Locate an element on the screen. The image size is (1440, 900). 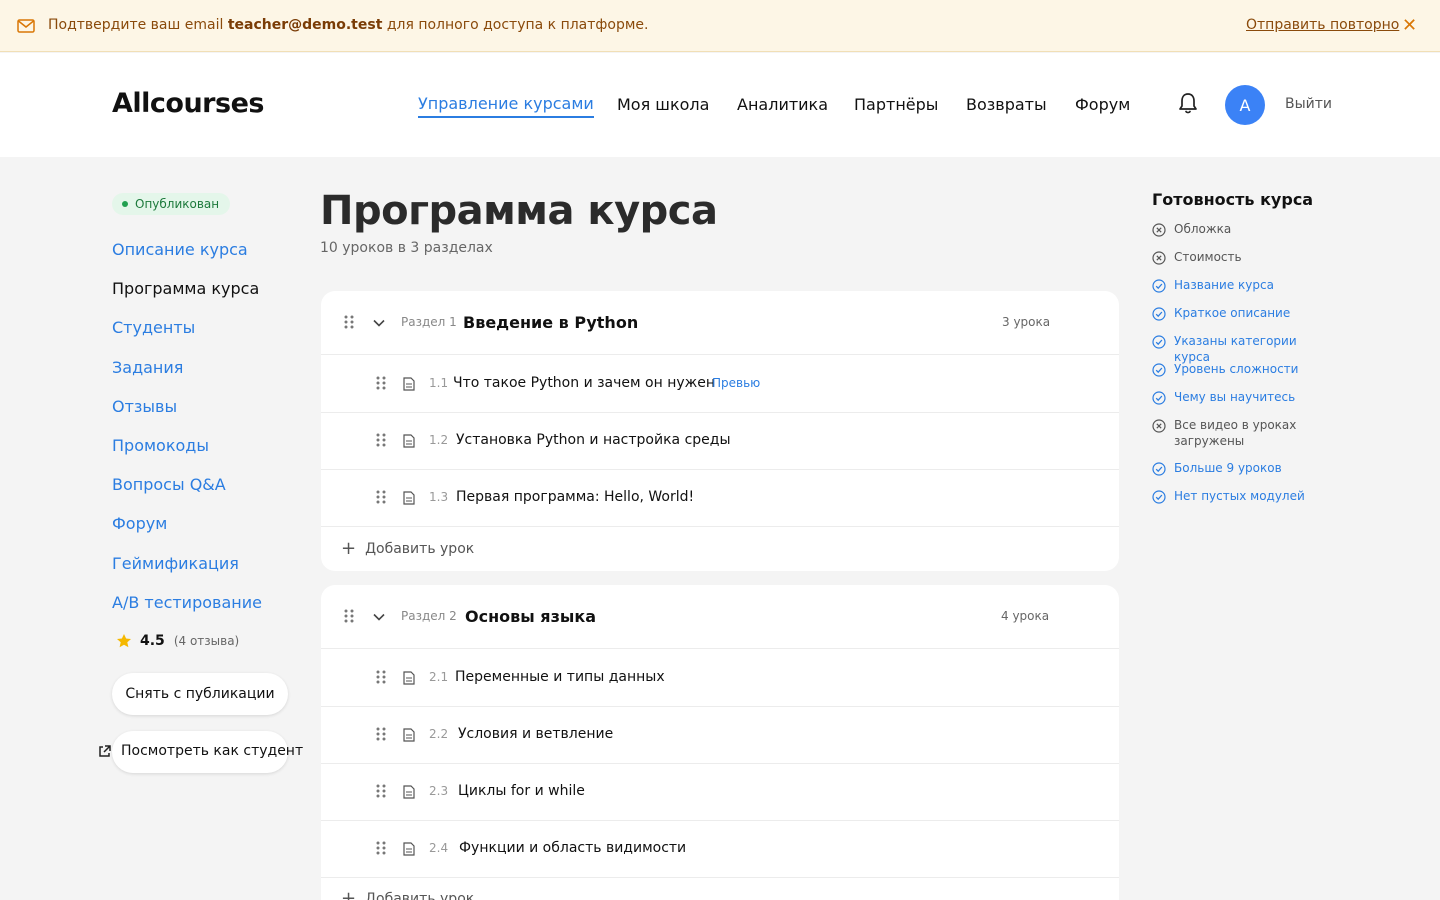
lesson-row: 1.2 Установка Python и настройка среды is located at coordinates (720, 441).